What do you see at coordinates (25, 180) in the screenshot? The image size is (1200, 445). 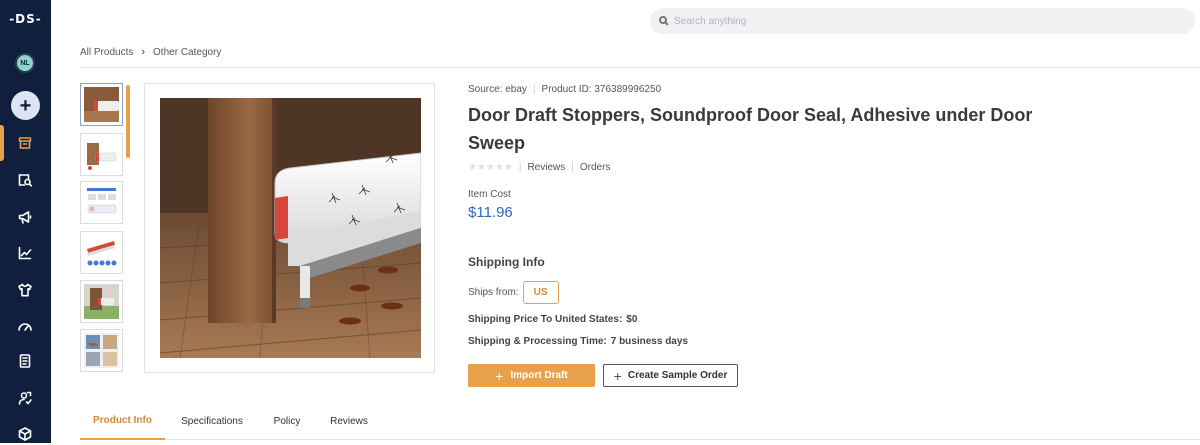 I see `product-search-icon` at bounding box center [25, 180].